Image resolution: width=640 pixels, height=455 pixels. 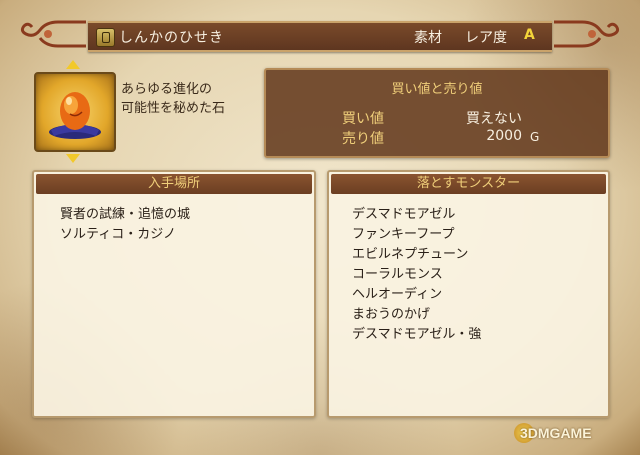 What do you see at coordinates (105, 37) in the screenshot?
I see `material-icon` at bounding box center [105, 37].